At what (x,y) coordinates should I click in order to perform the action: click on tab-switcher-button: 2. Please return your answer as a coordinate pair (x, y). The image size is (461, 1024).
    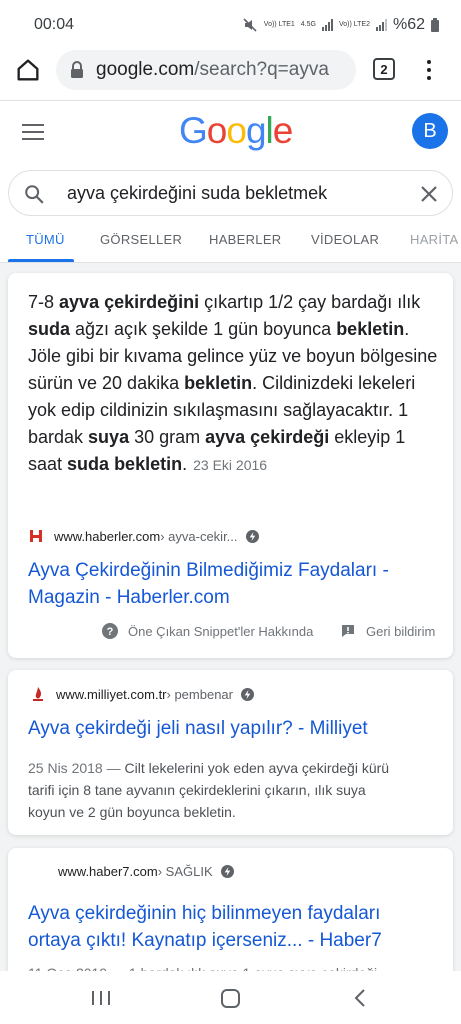
    Looking at the image, I should click on (384, 69).